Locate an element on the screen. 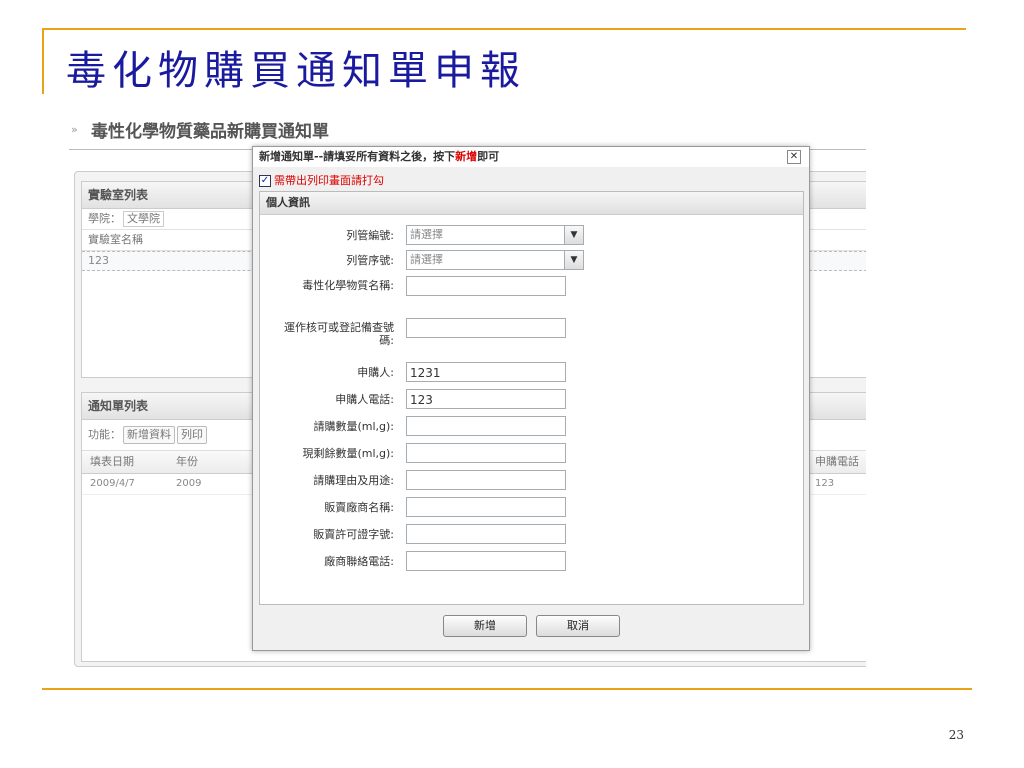 The width and height of the screenshot is (1024, 768). vendor-name-label: 販賣廠商名稱: is located at coordinates (359, 507).